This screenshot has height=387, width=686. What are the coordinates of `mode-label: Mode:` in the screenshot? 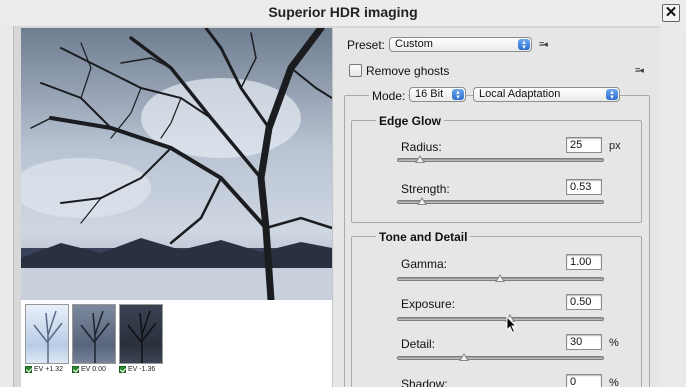 It's located at (389, 96).